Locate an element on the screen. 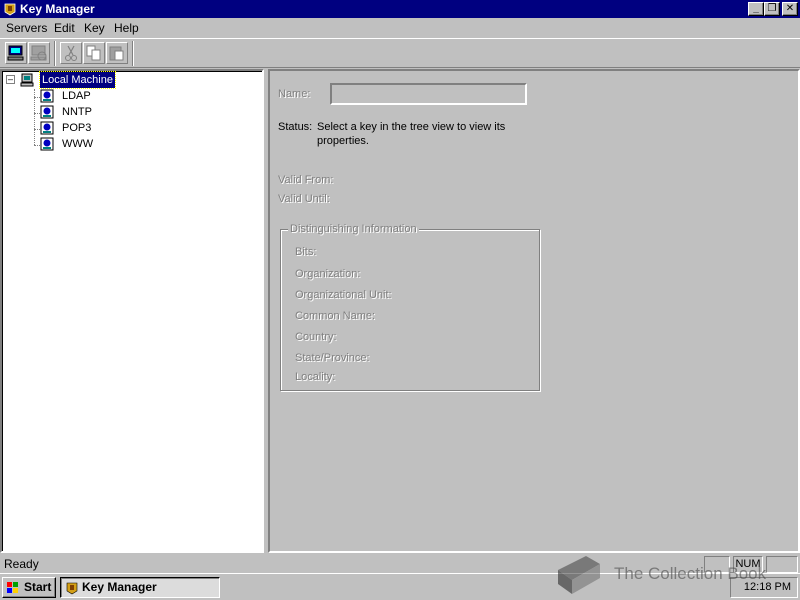  close-icon: ✕ is located at coordinates (790, 8).